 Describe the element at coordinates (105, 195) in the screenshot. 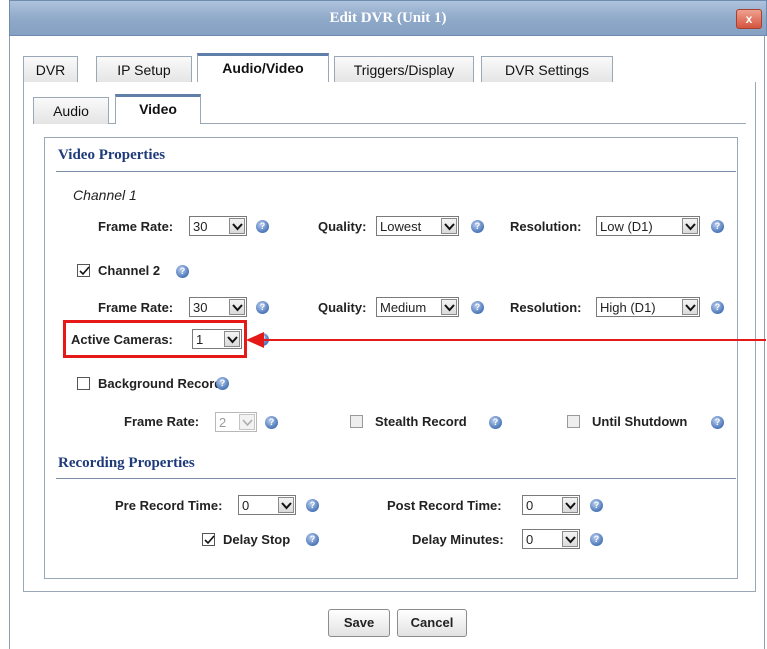

I see `channel1-label: Channel 1` at that location.